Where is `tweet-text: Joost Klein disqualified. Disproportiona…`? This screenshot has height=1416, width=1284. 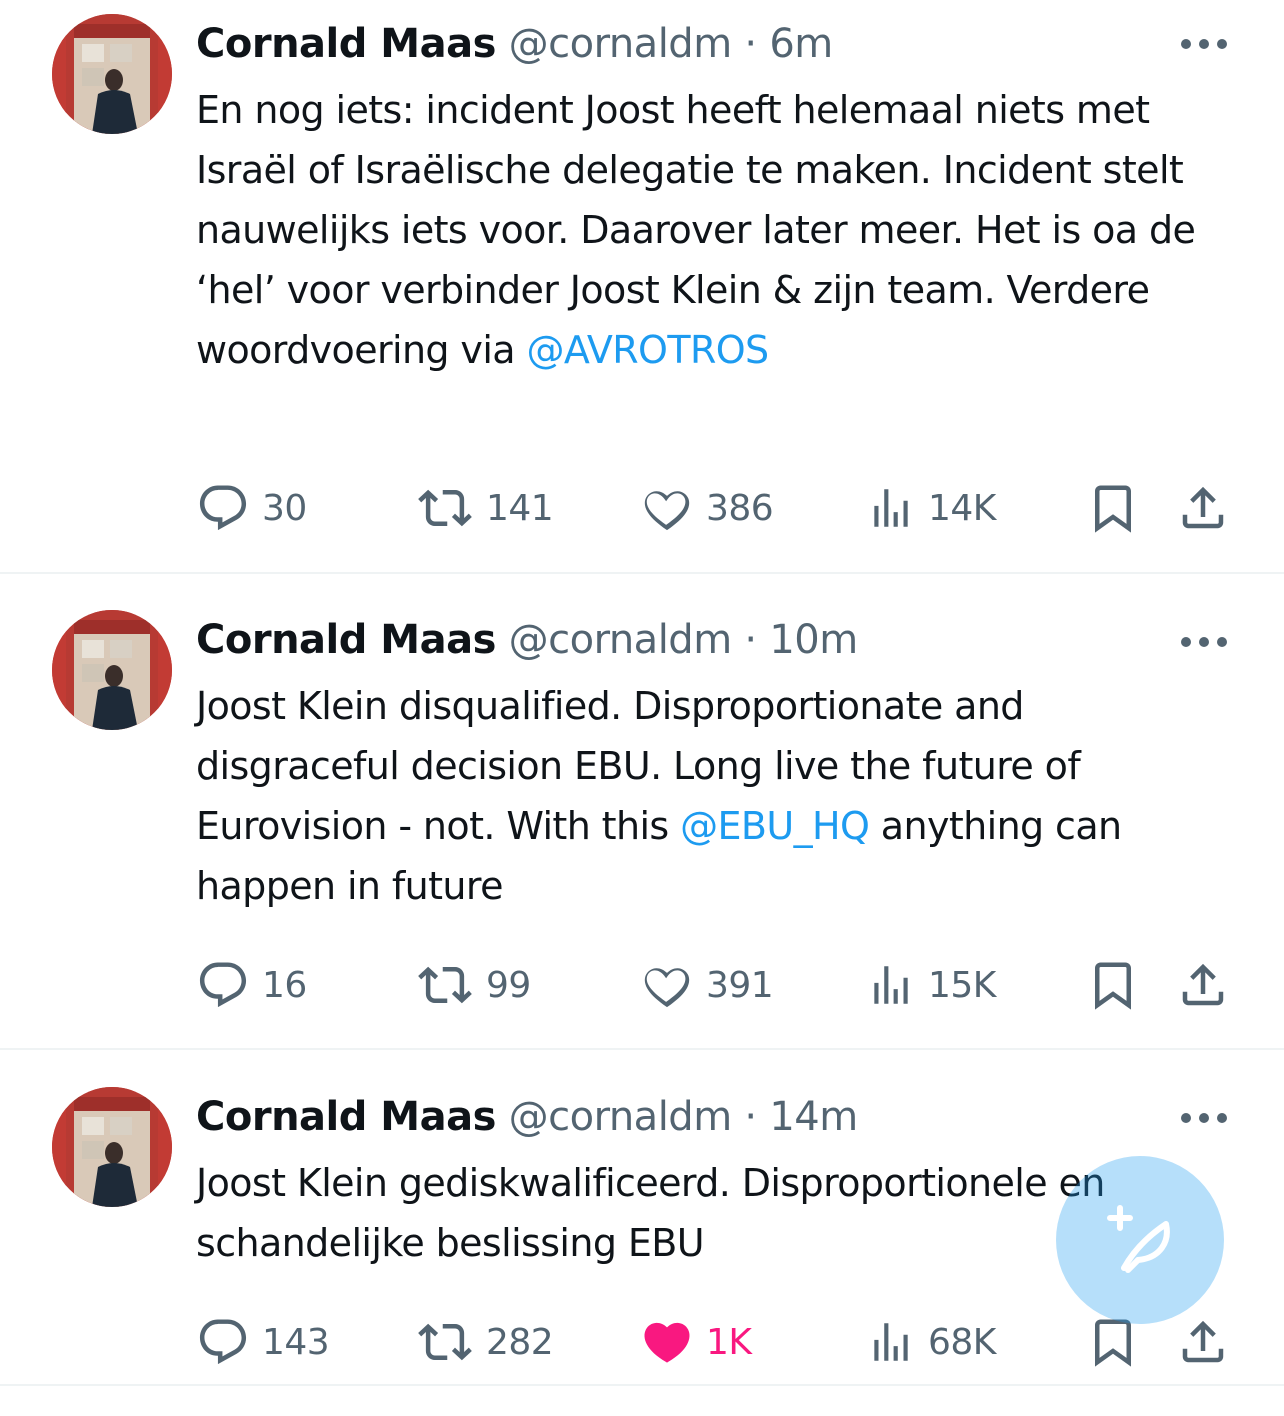 tweet-text: Joost Klein disqualified. Disproportiona… is located at coordinates (716, 796).